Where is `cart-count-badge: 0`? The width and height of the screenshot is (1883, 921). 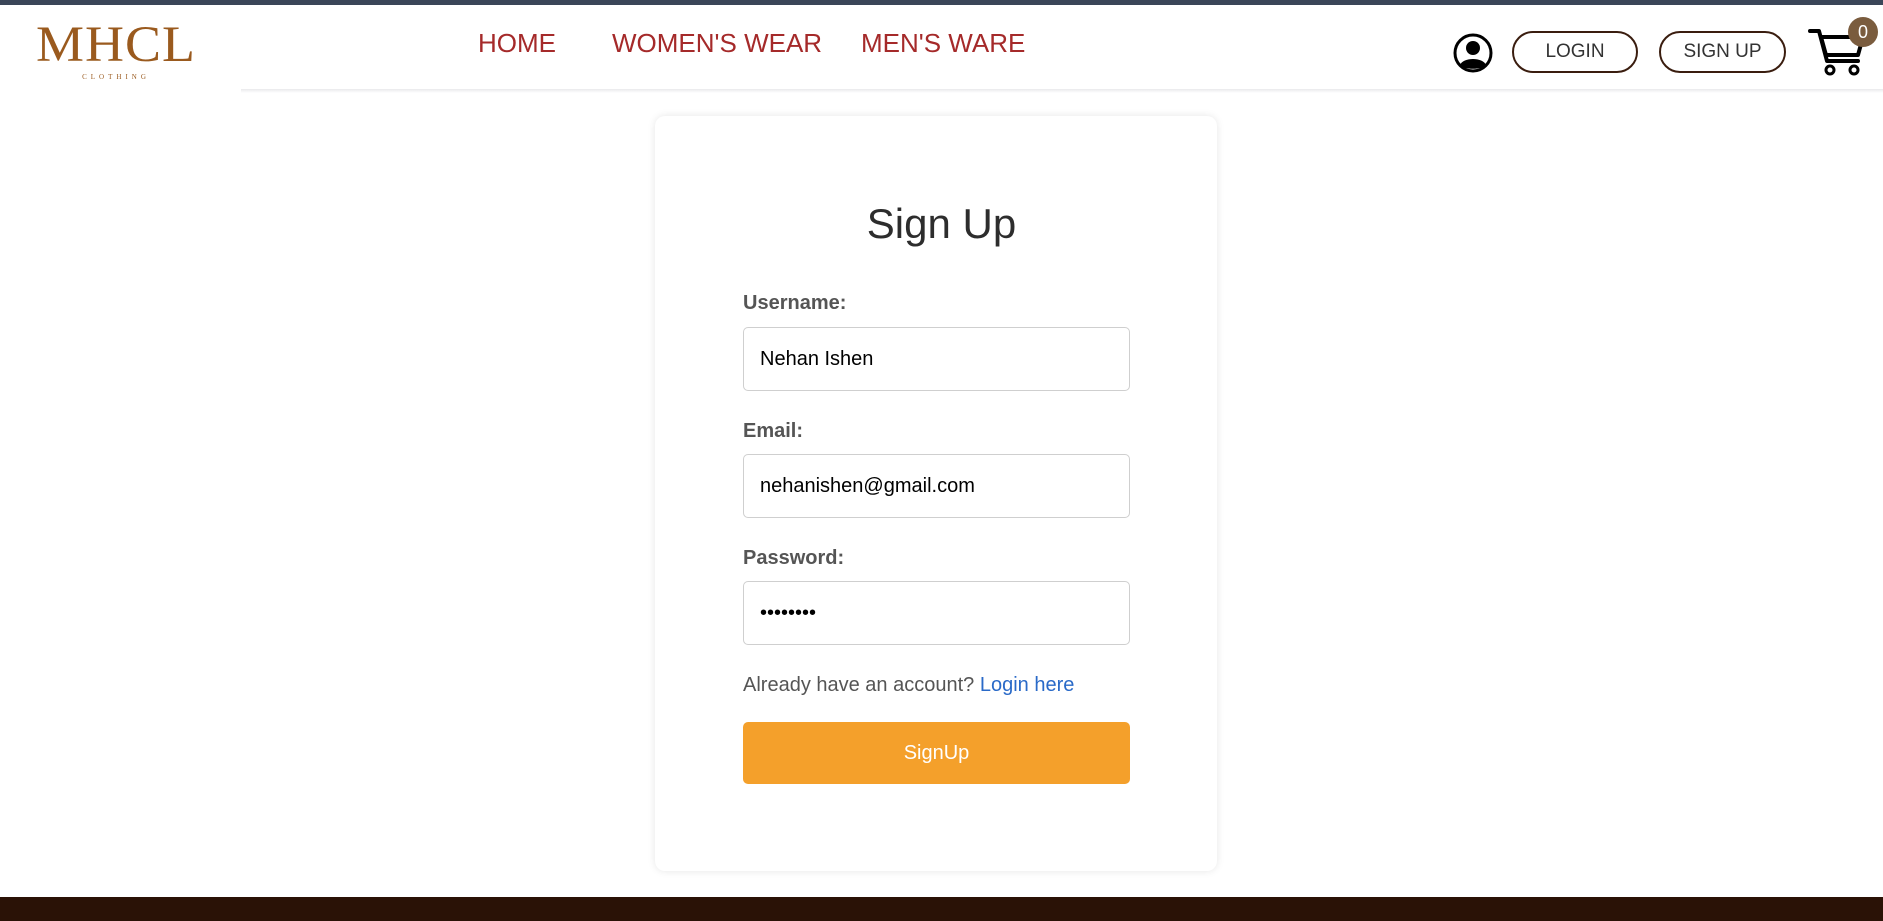 cart-count-badge: 0 is located at coordinates (1863, 32).